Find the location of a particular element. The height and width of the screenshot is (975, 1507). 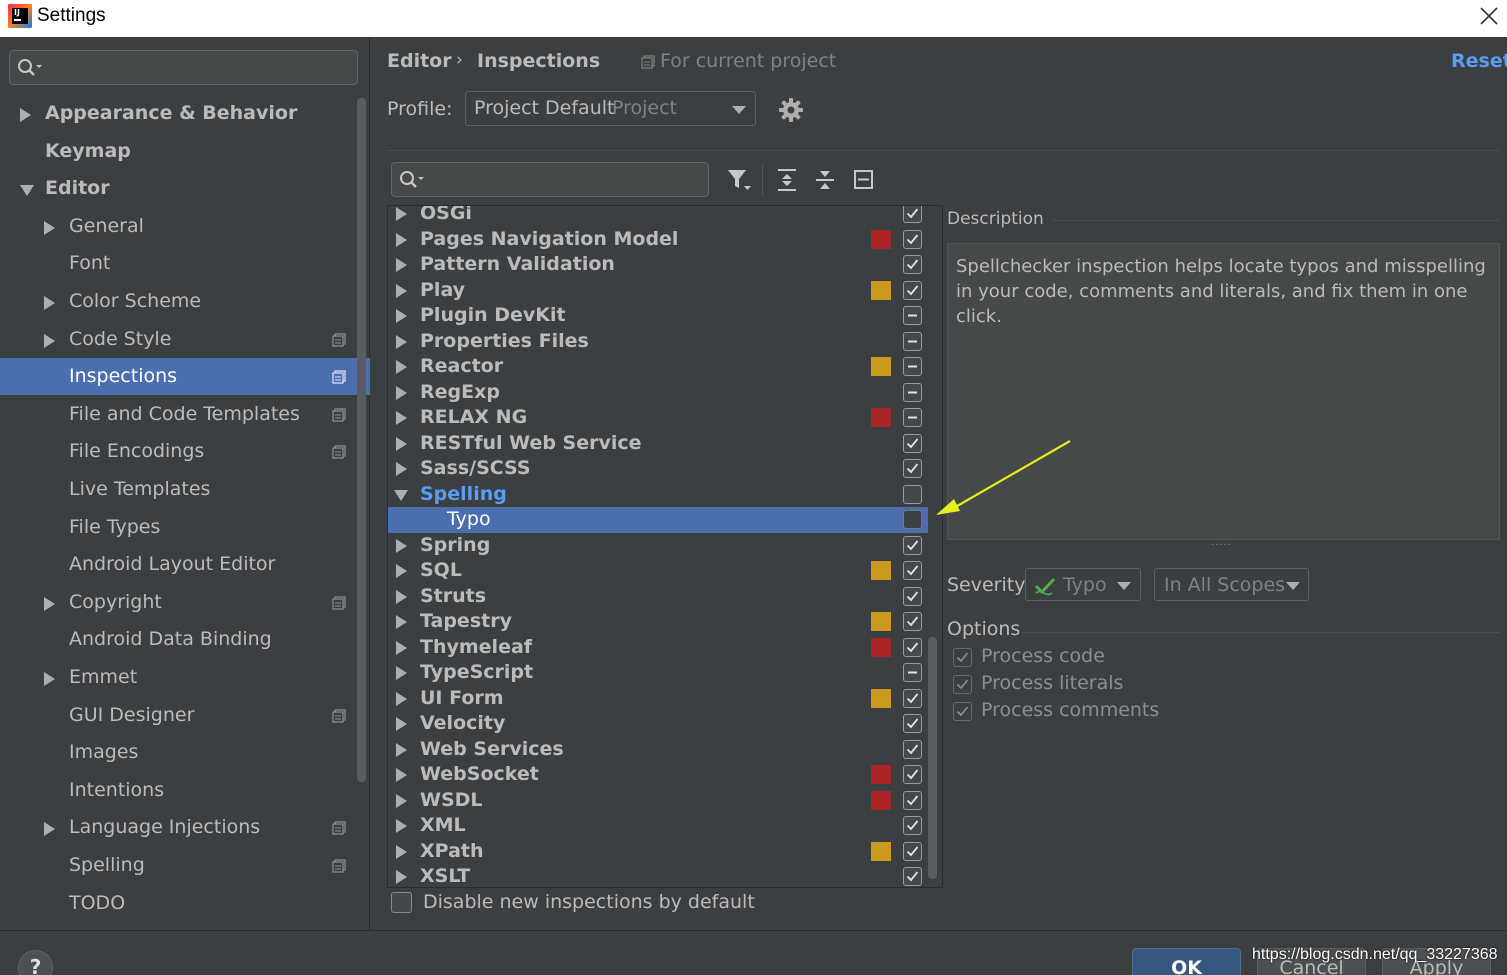

inspections-scrollbar is located at coordinates (932, 758).